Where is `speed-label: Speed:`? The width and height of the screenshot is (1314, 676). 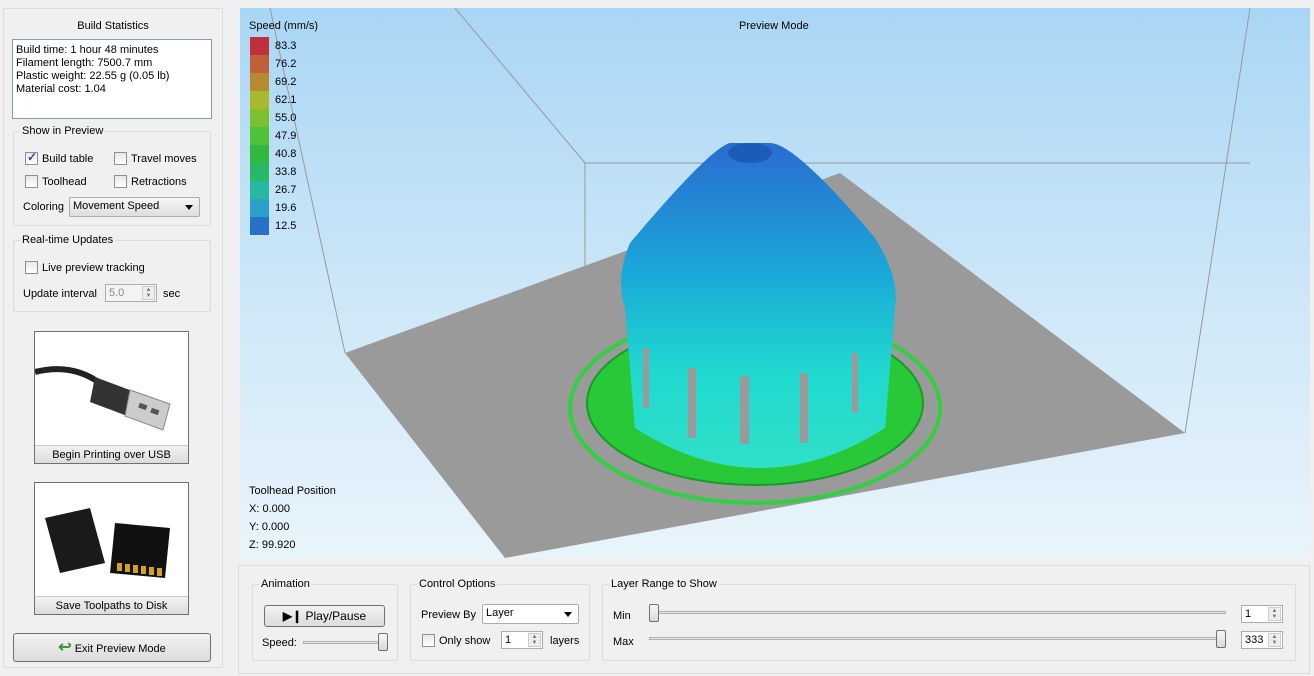 speed-label: Speed: is located at coordinates (279, 643).